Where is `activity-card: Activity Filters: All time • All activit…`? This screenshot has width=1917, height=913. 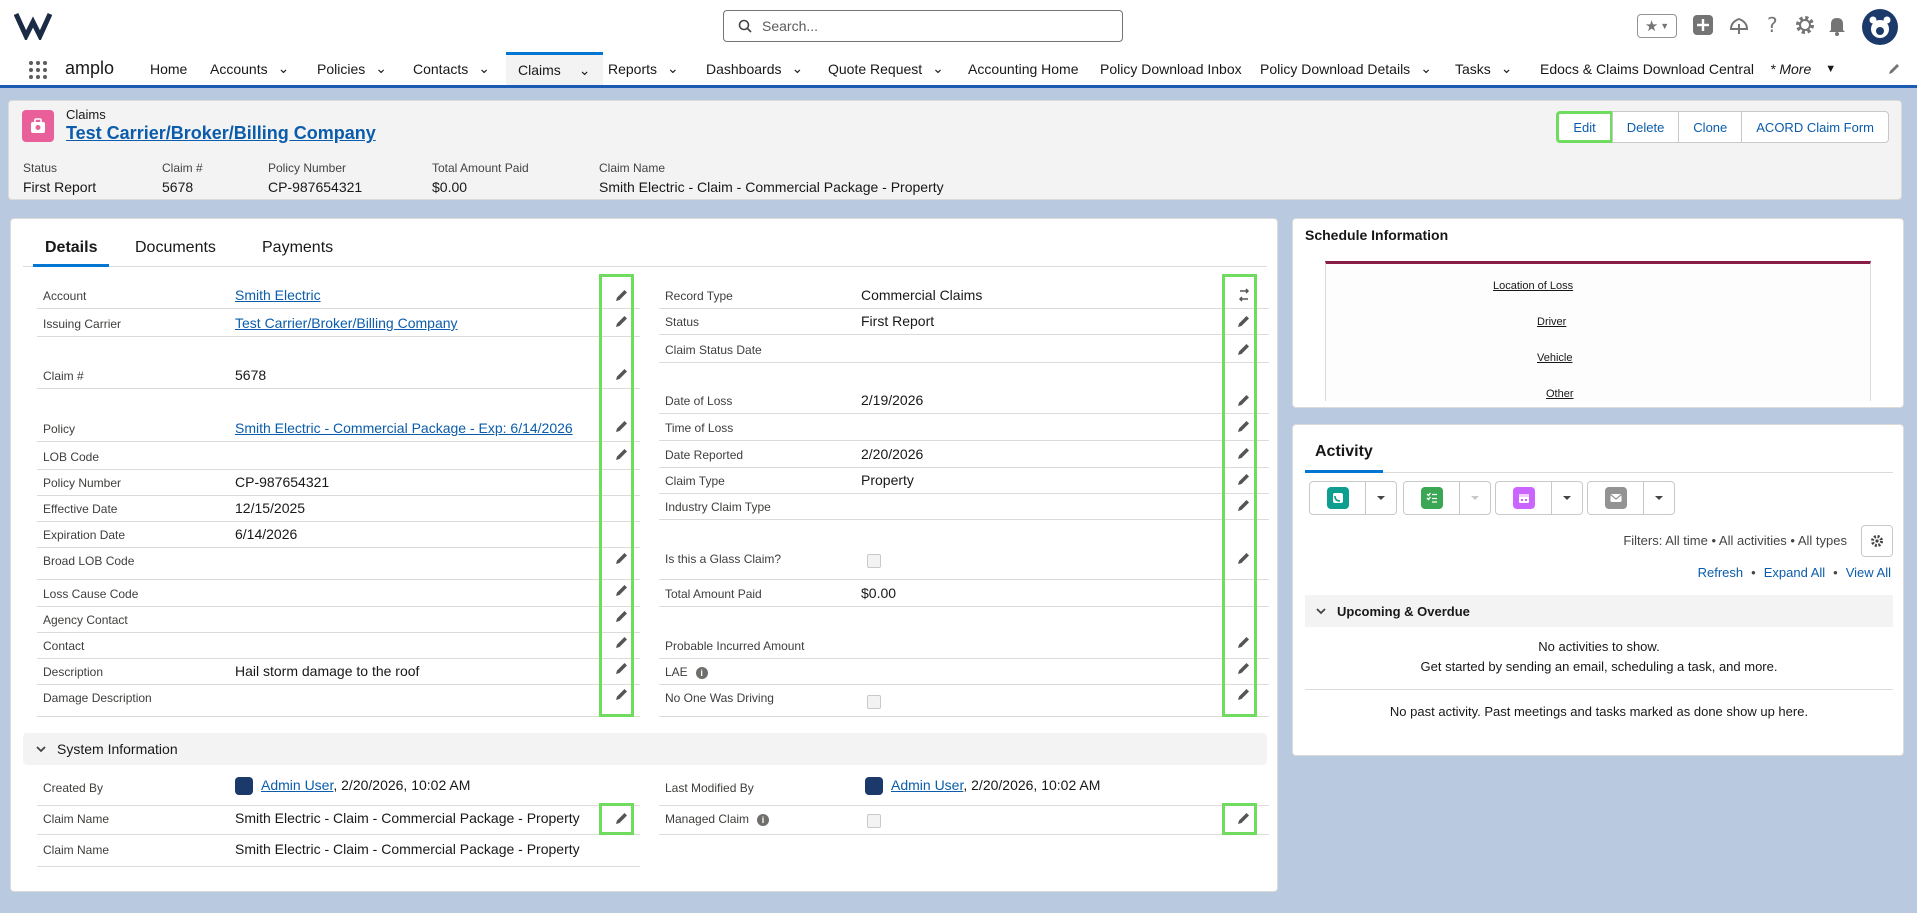 activity-card: Activity Filters: All time • All activit… is located at coordinates (1598, 590).